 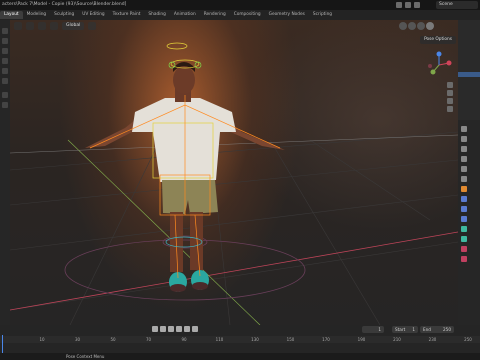 I want to click on frame-tick-label: 50, so click(x=113, y=339).